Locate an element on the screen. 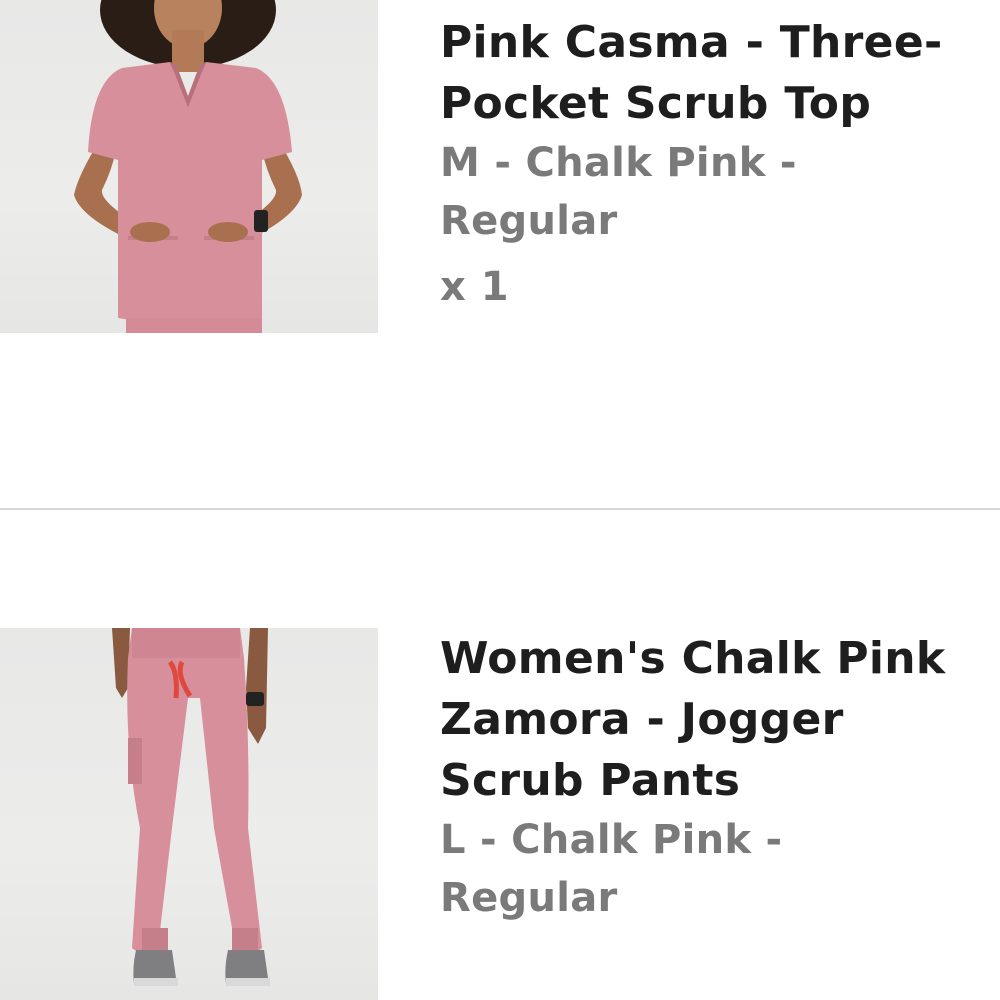 This screenshot has height=1000, width=1000. scrub-top-photo is located at coordinates (188, 166).